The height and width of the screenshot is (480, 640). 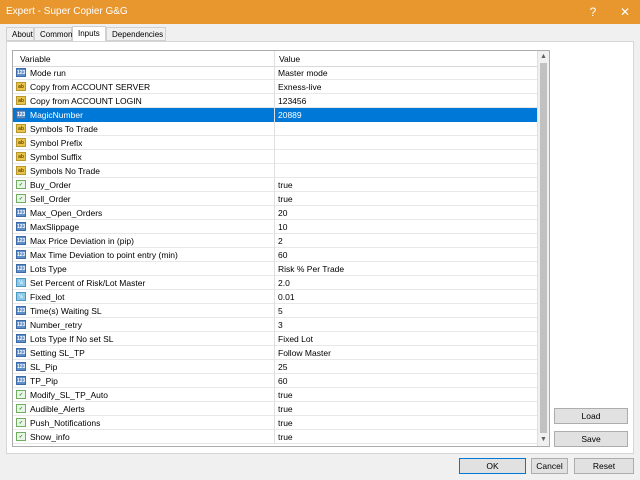 I want to click on table-row: 123 Setting SL_TP Follow Master, so click(x=275, y=353).